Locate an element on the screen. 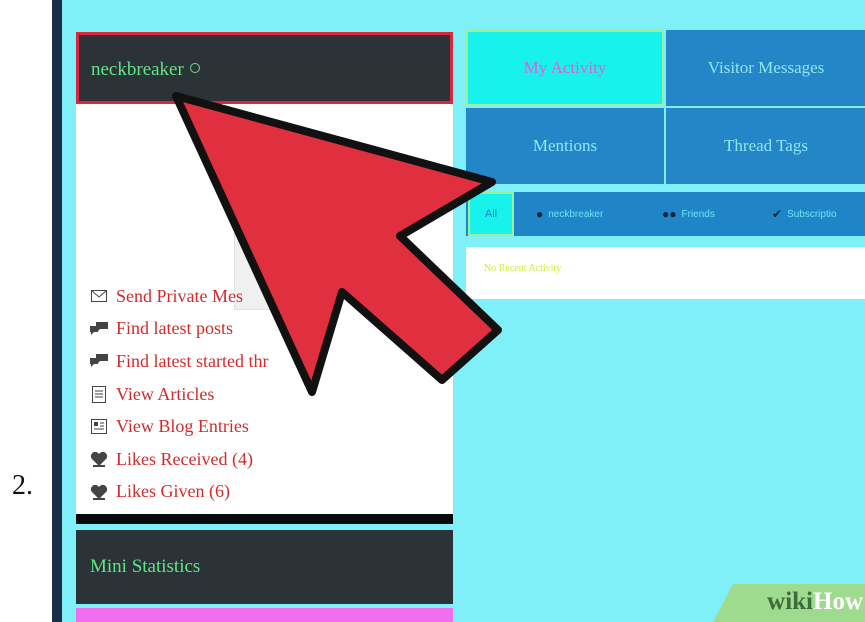  watermark-wiki: wiki is located at coordinates (790, 601).